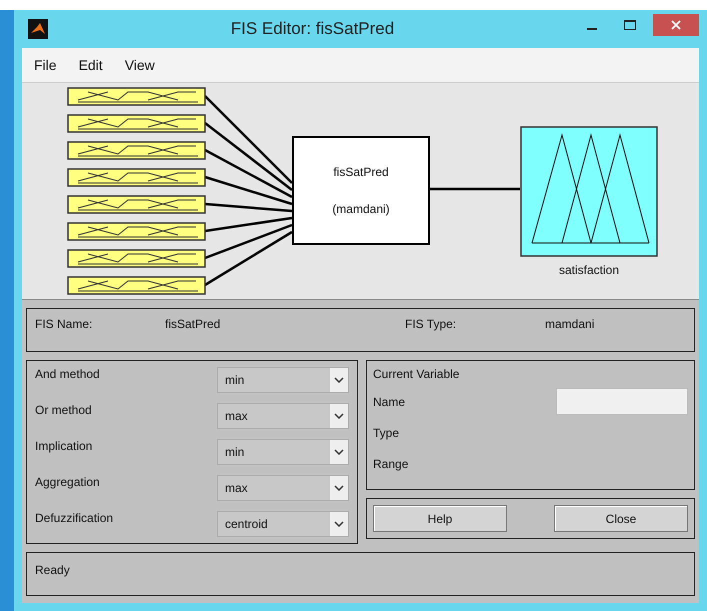 This screenshot has width=707, height=611. Describe the element at coordinates (74, 518) in the screenshot. I see `method-label: Defuzzification` at that location.